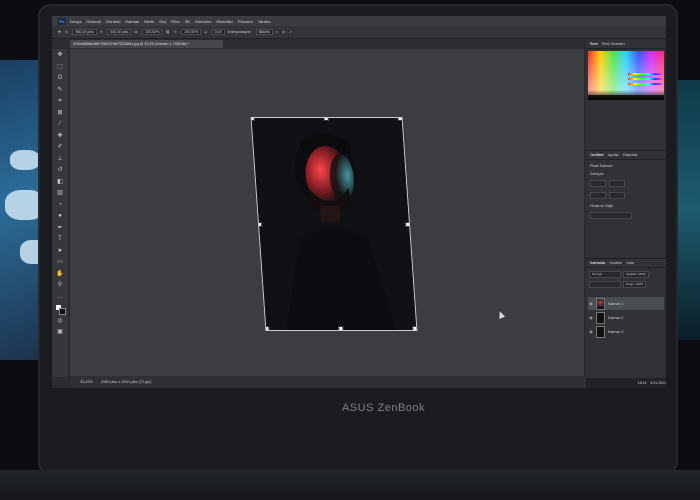 Image resolution: width=700 pixels, height=500 pixels. I want to click on width-field: 100,00%, so click(152, 32).